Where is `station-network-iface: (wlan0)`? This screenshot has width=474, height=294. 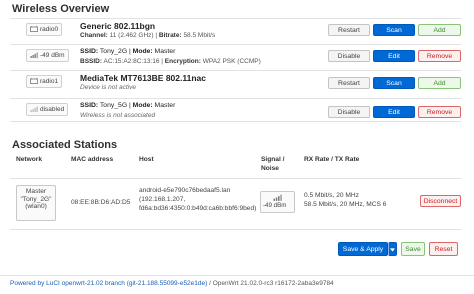 station-network-iface: (wlan0) is located at coordinates (36, 206).